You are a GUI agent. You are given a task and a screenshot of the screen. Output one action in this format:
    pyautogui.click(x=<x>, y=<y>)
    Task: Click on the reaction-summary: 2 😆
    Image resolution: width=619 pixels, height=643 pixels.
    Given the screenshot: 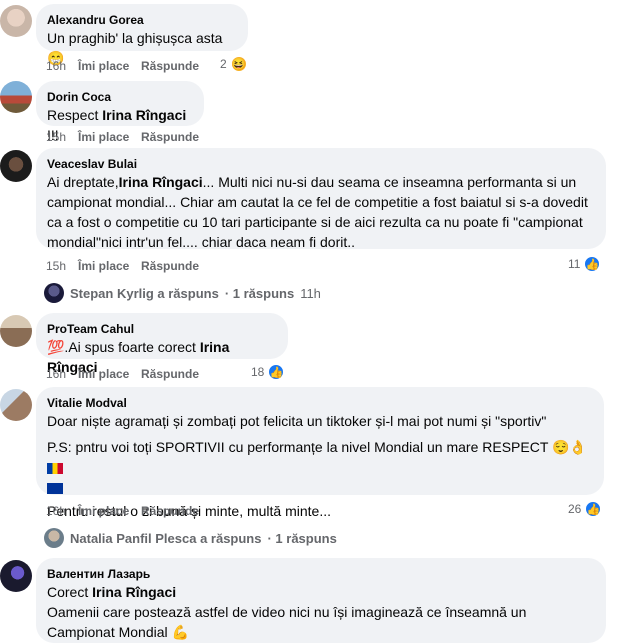 What is the action you would take?
    pyautogui.click(x=234, y=64)
    